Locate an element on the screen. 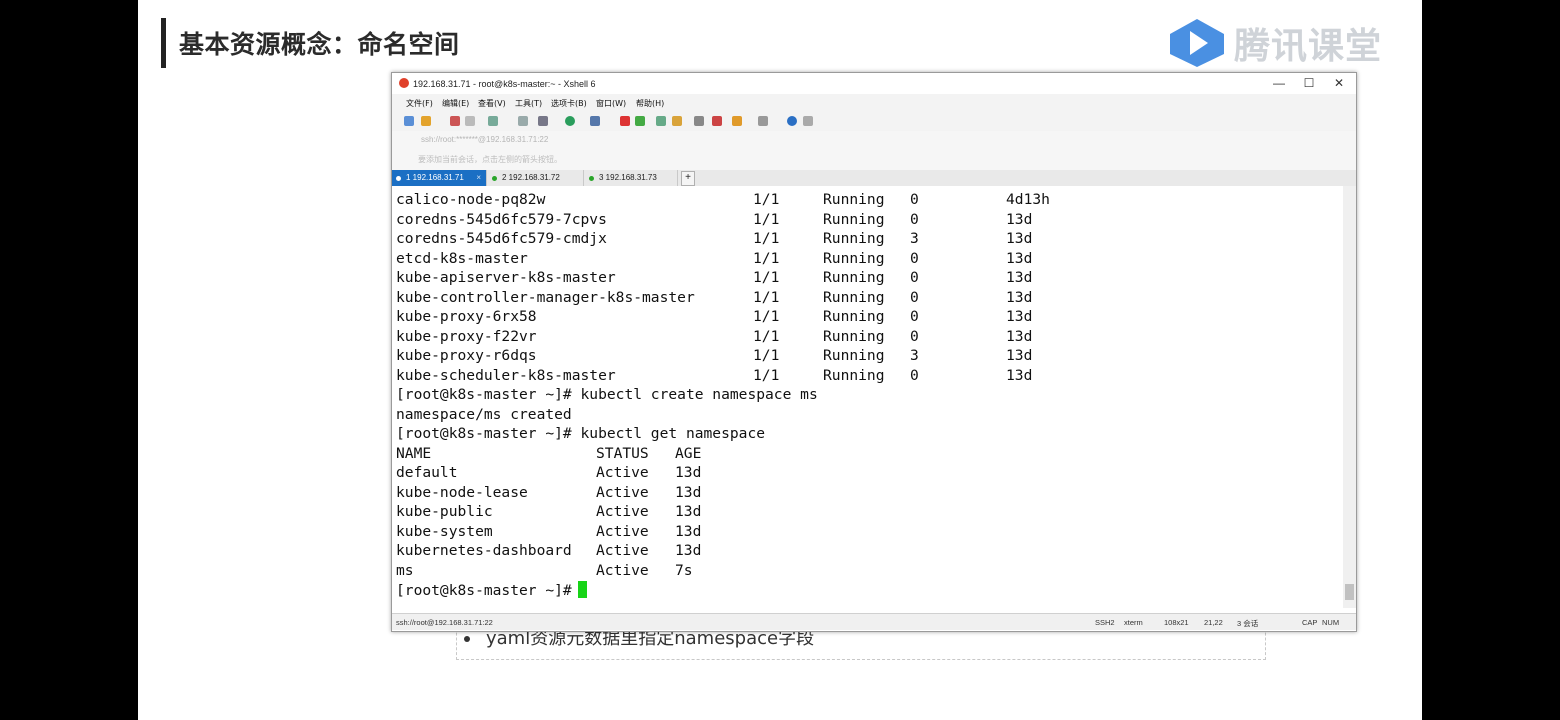  lock-icon is located at coordinates (677, 121).